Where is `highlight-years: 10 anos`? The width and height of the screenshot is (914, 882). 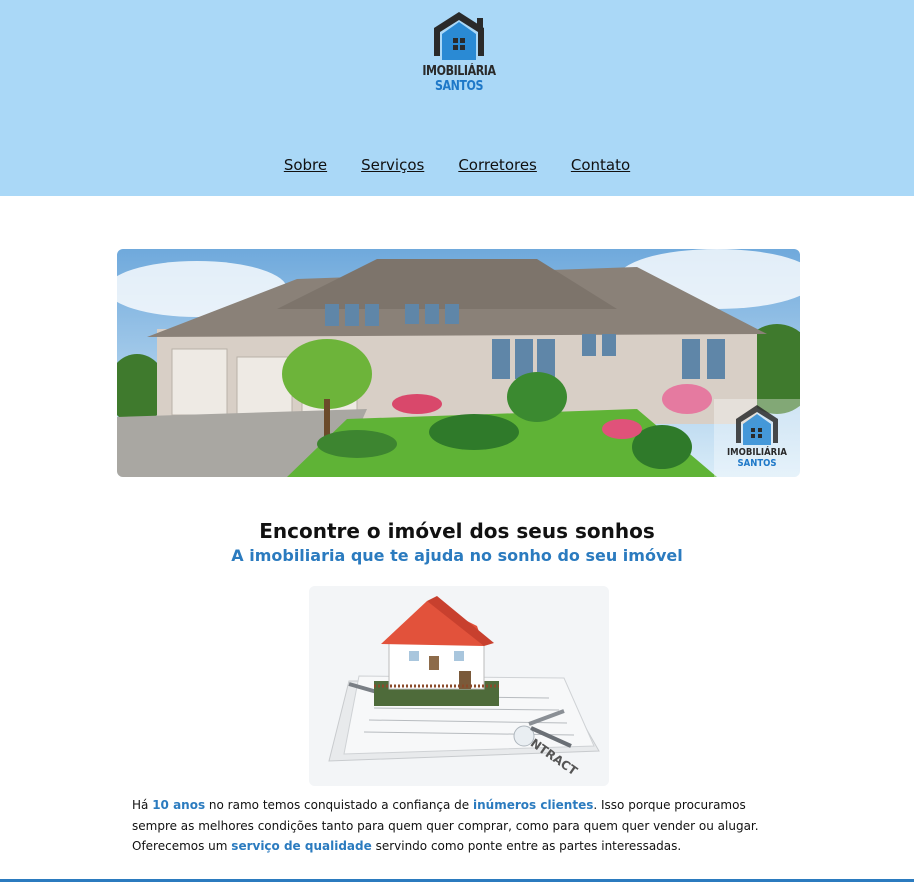 highlight-years: 10 anos is located at coordinates (179, 805).